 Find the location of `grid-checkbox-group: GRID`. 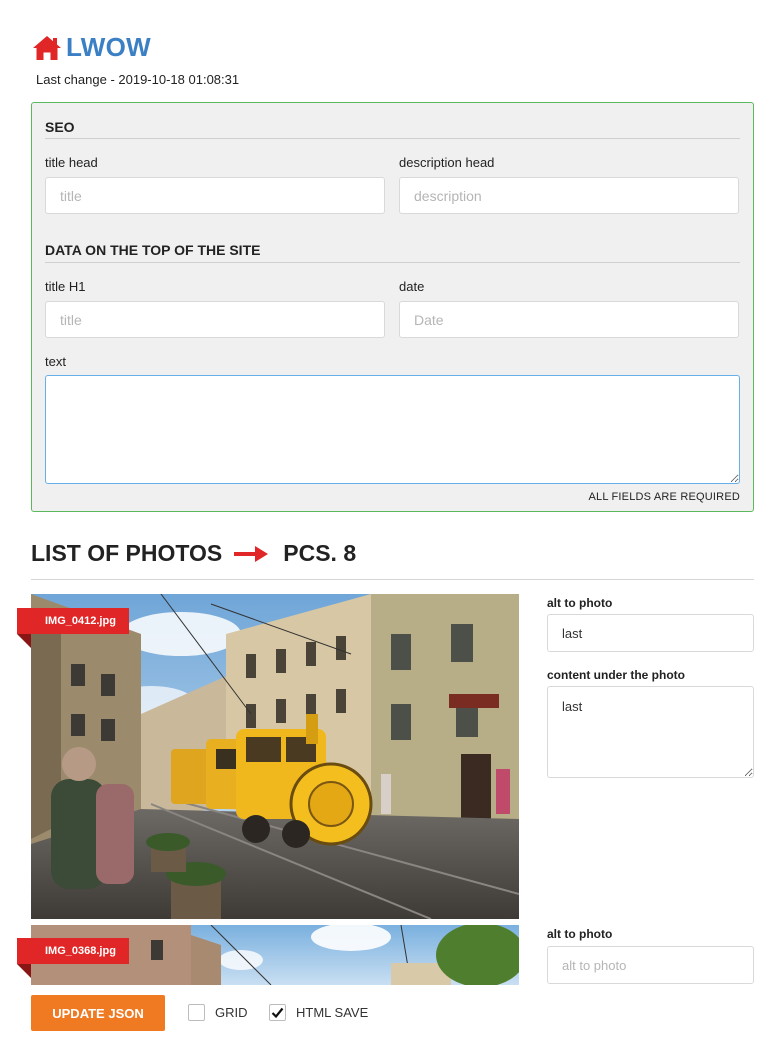

grid-checkbox-group: GRID is located at coordinates (218, 1012).